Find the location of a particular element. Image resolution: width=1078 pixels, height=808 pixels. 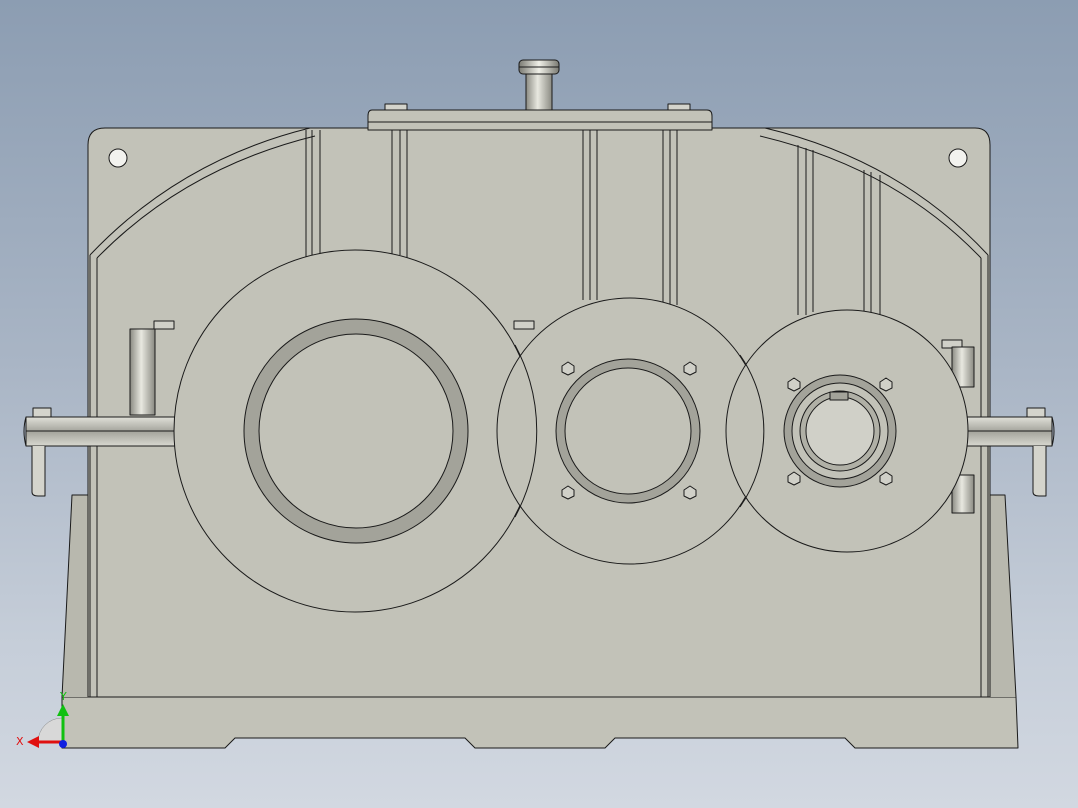

input-shaft is located at coordinates (840, 431).